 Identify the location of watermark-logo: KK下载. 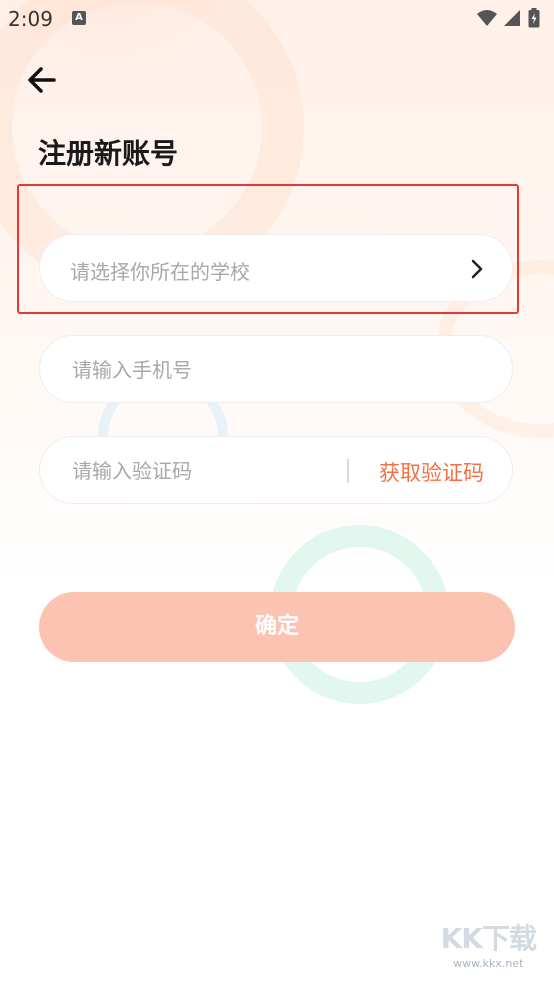
(488, 938).